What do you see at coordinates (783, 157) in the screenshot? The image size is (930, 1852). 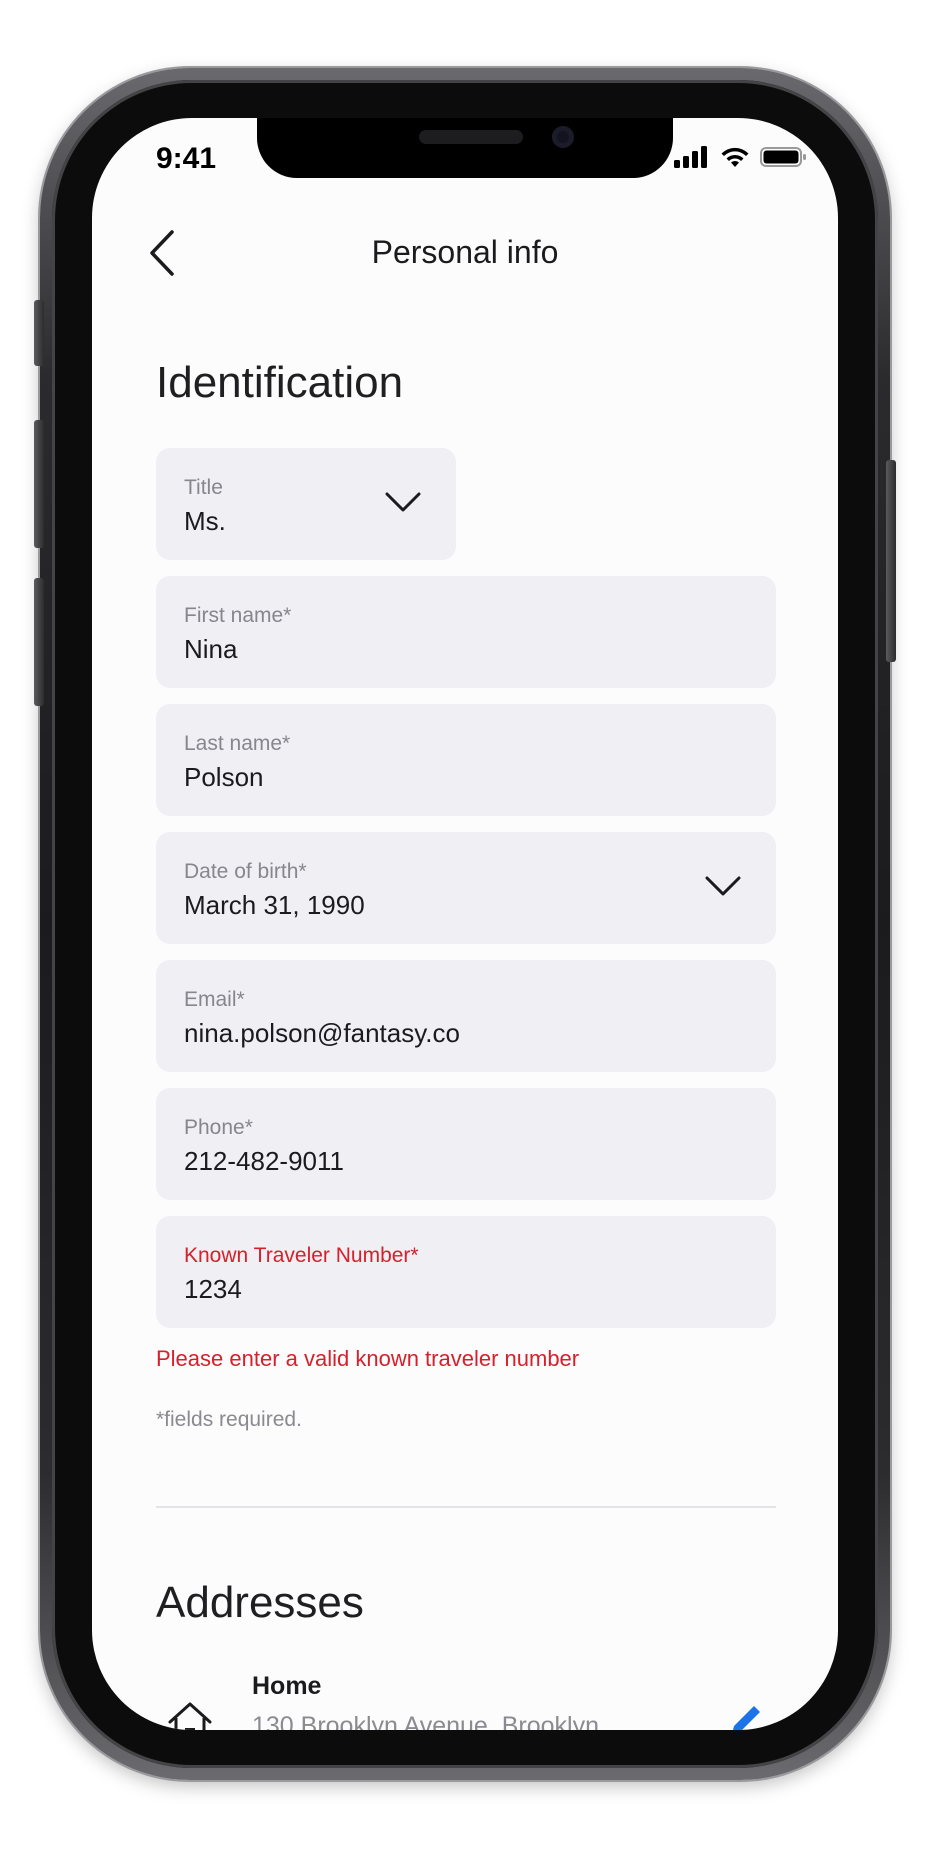 I see `battery-icon` at bounding box center [783, 157].